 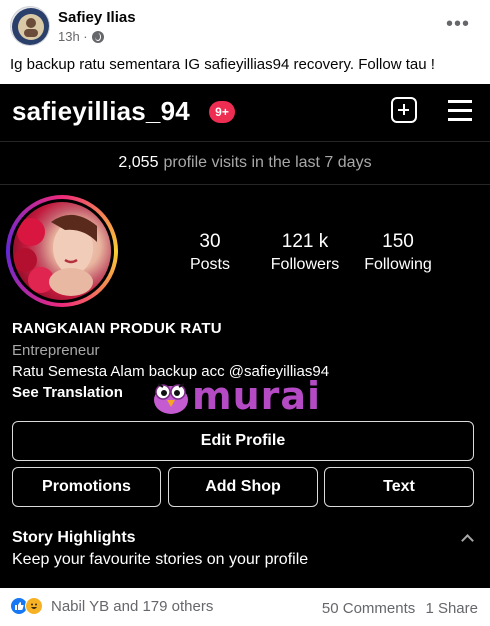 I want to click on promotions-button: Promotions, so click(x=86, y=487).